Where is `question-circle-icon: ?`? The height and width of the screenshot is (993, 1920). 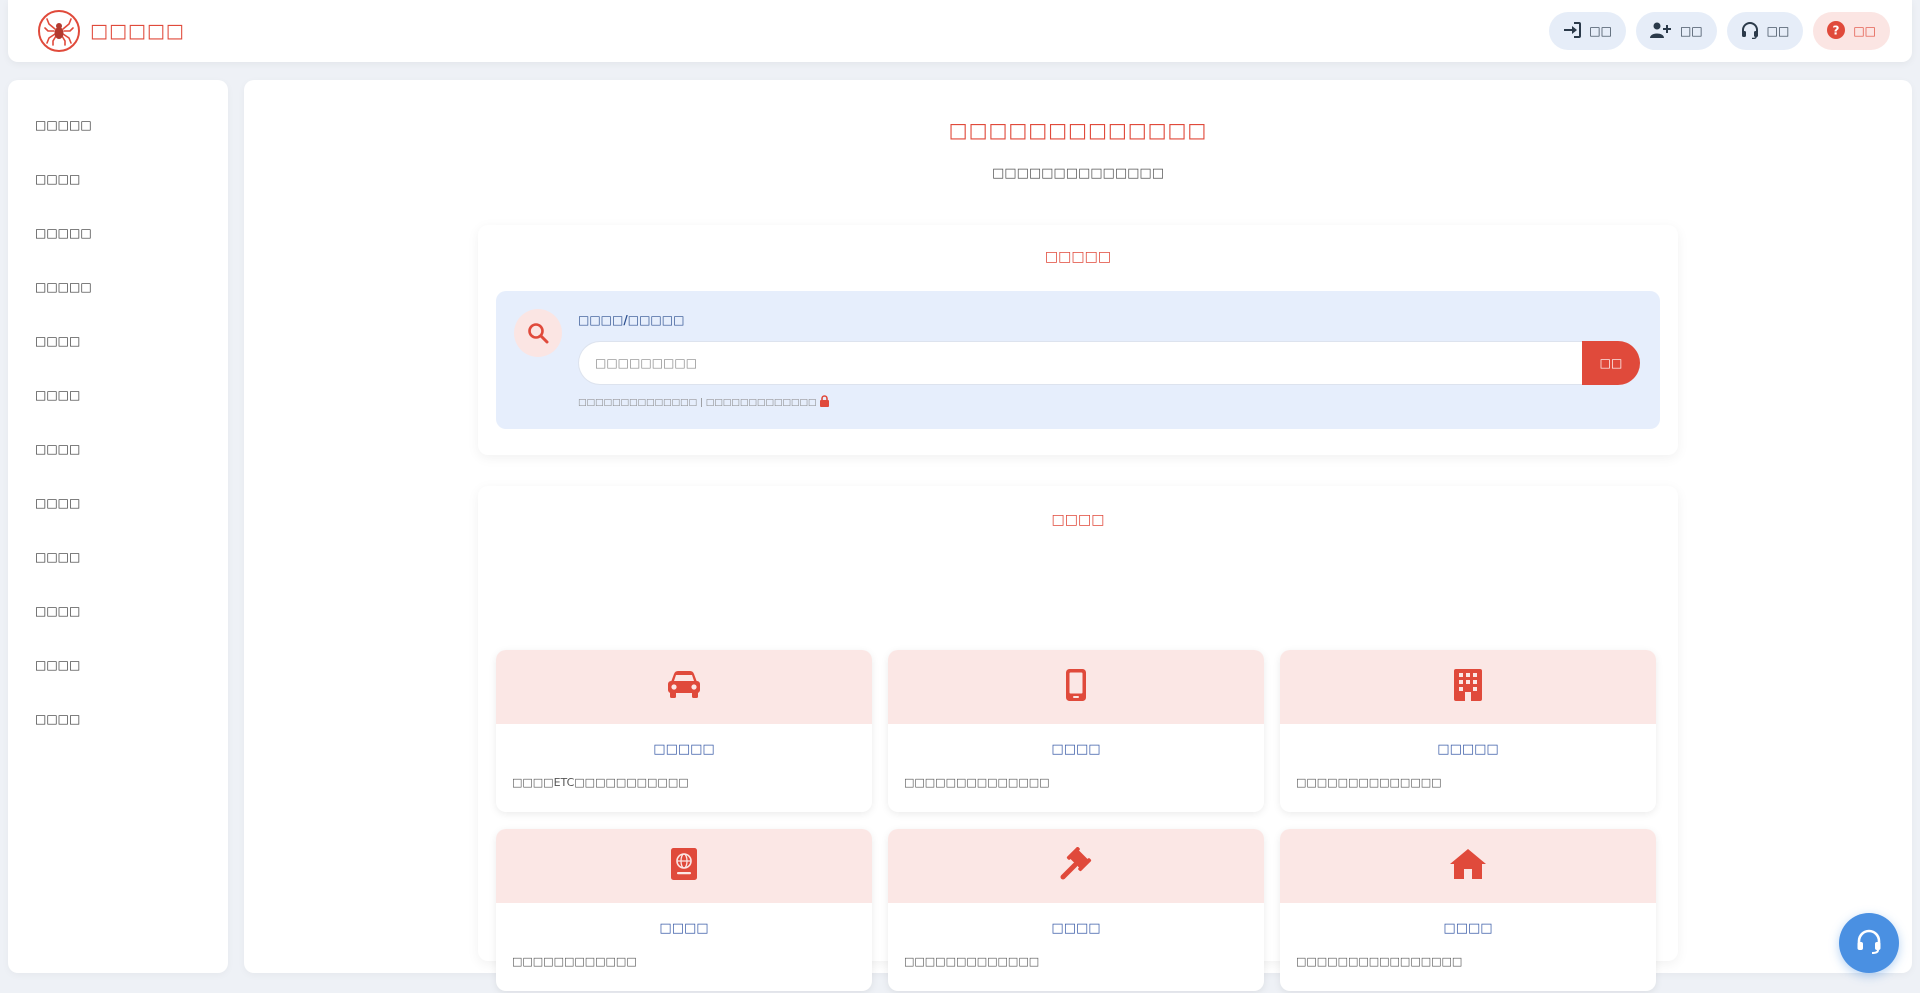 question-circle-icon: ? is located at coordinates (1836, 31).